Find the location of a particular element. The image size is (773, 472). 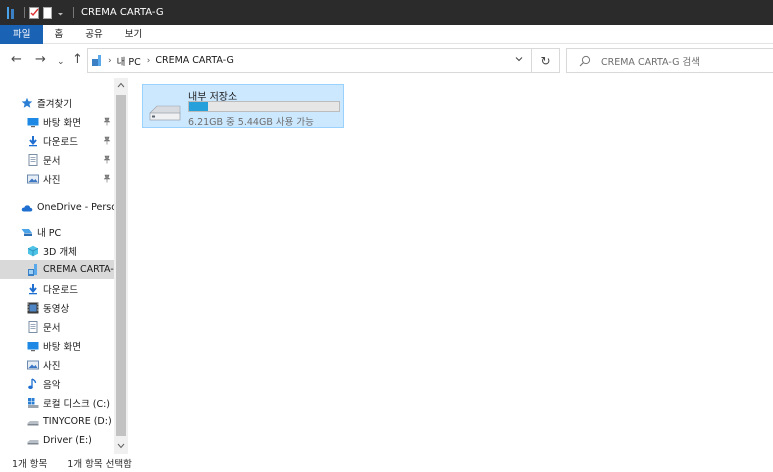

nav-crema-carta-g: CREMA CARTA-G is located at coordinates (57, 269).